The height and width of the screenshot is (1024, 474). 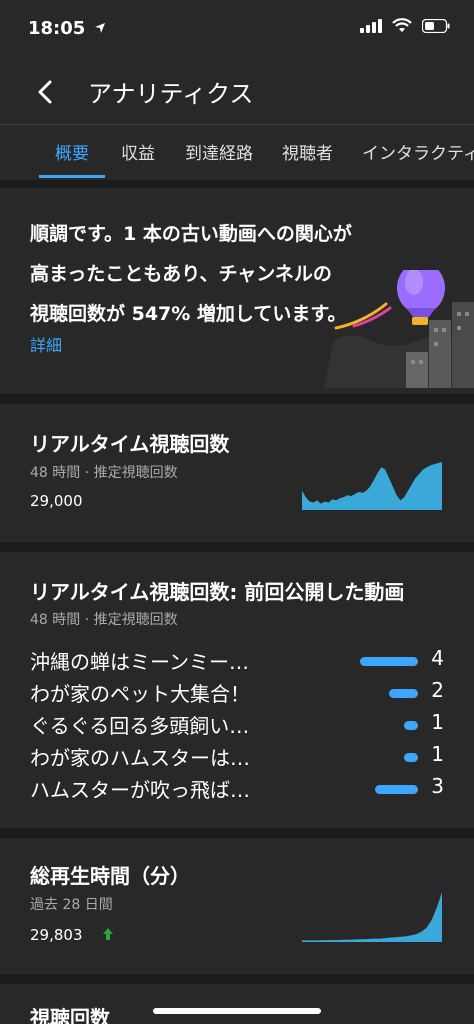 I want to click on video-view-count: 2, so click(x=437, y=690).